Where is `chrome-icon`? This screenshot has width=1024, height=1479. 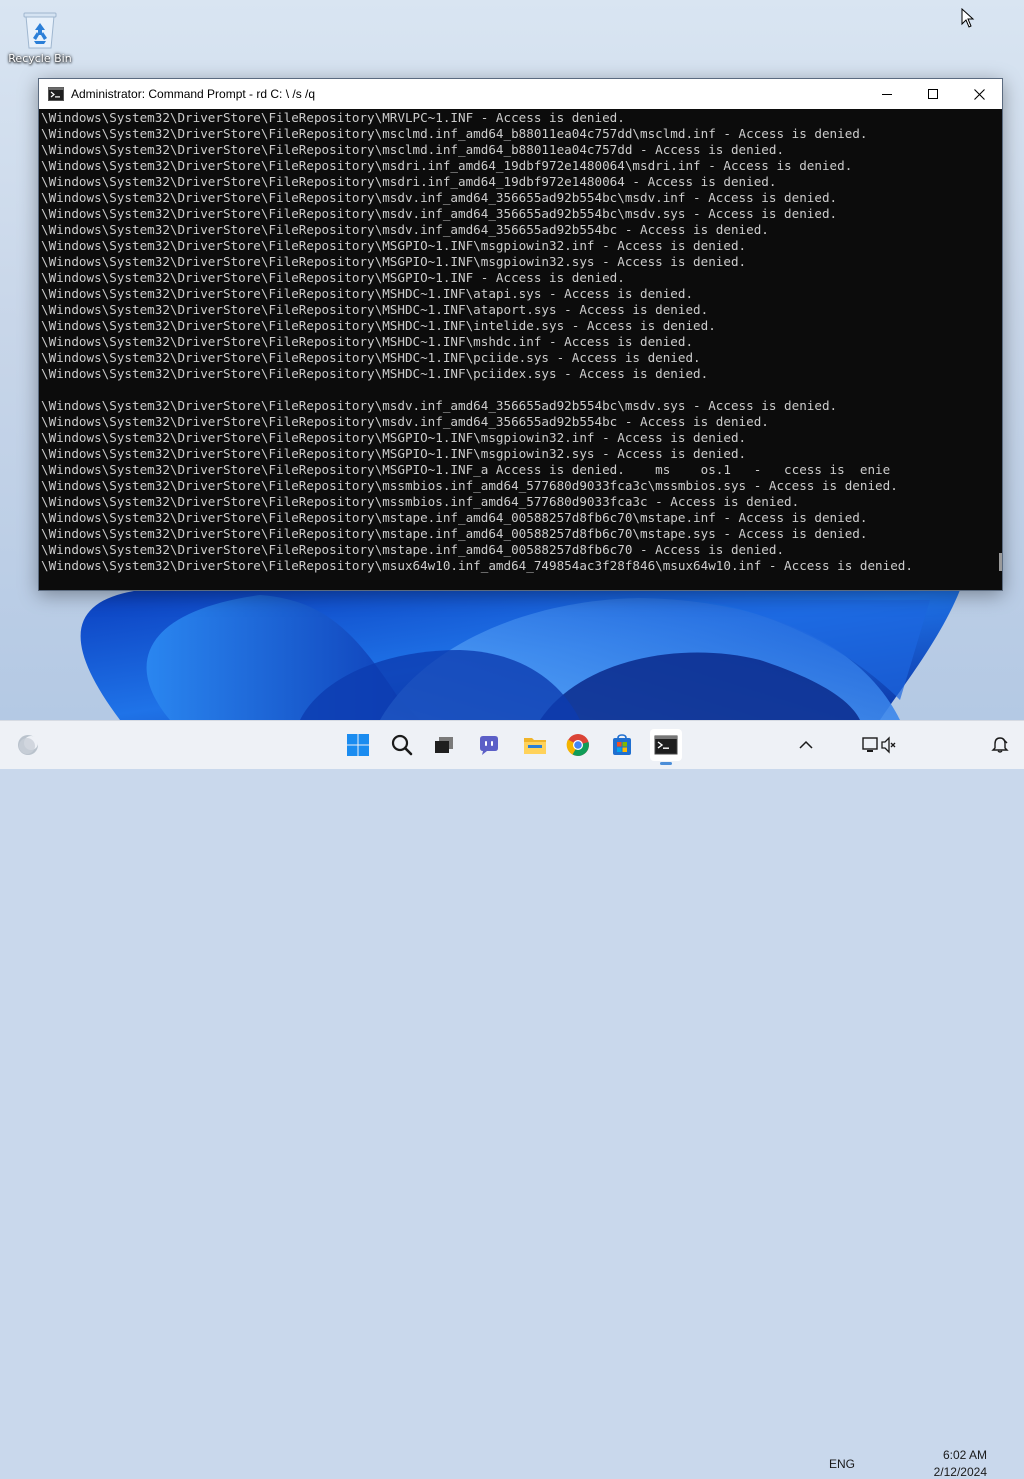 chrome-icon is located at coordinates (577, 745).